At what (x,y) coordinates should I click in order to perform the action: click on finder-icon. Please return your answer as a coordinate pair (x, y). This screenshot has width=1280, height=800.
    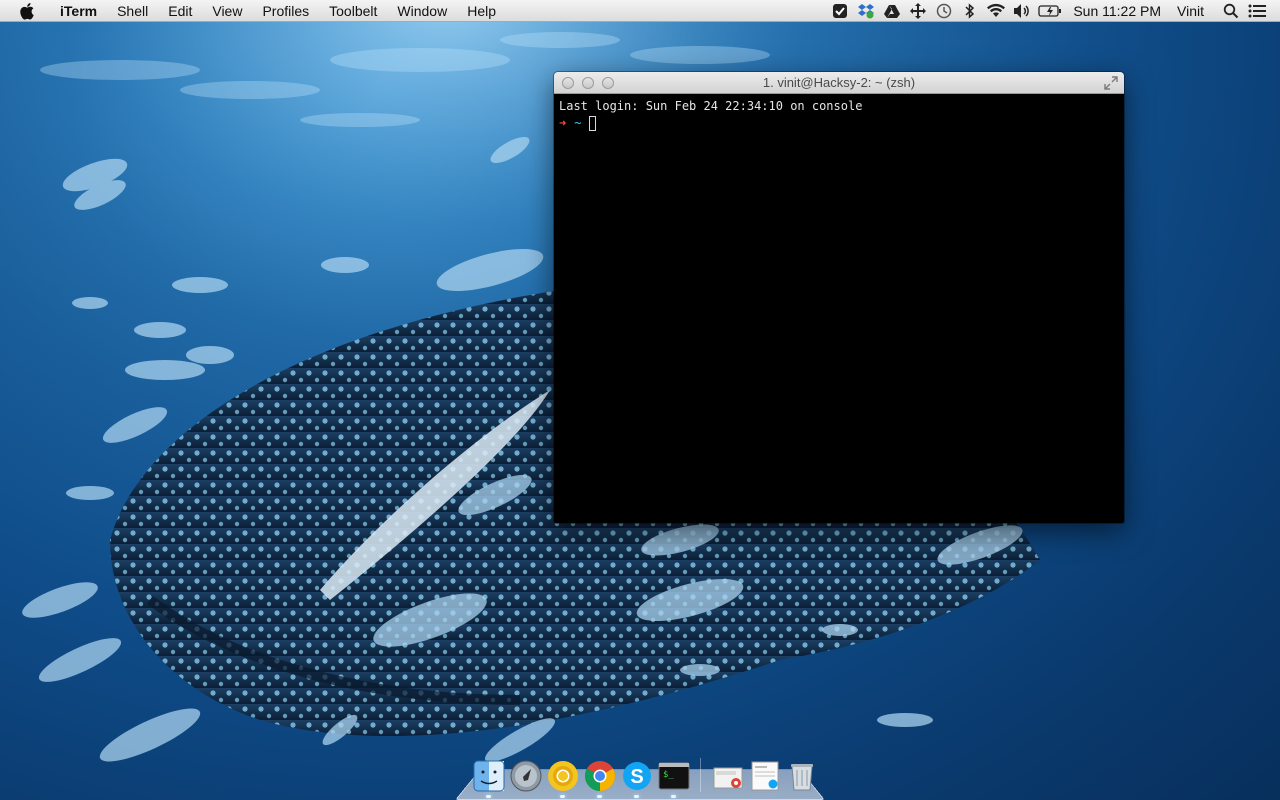
    Looking at the image, I should click on (489, 779).